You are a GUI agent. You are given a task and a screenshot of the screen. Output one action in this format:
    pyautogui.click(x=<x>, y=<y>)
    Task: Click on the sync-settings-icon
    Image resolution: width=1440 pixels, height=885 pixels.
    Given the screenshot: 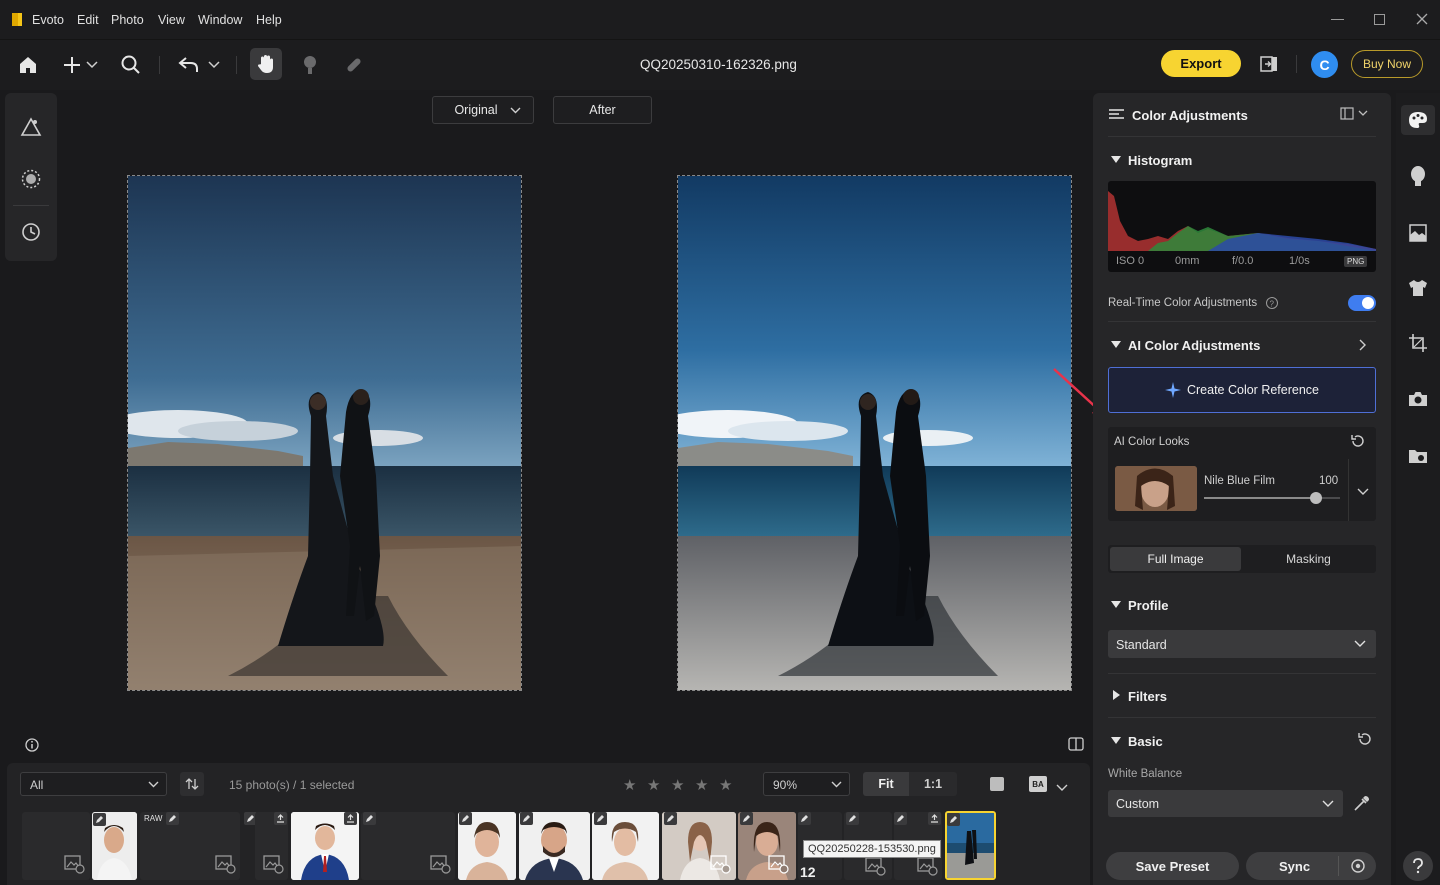 What is the action you would take?
    pyautogui.click(x=1358, y=866)
    